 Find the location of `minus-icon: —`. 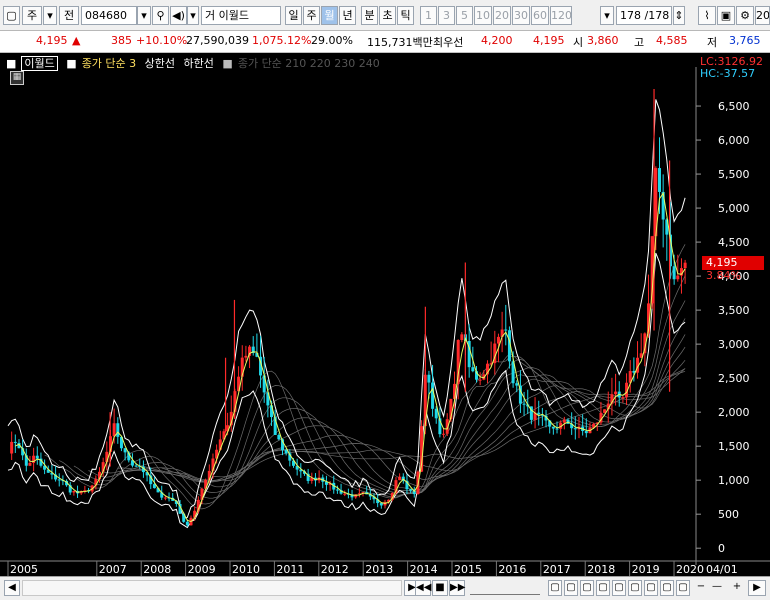

minus-icon: — is located at coordinates (717, 588).